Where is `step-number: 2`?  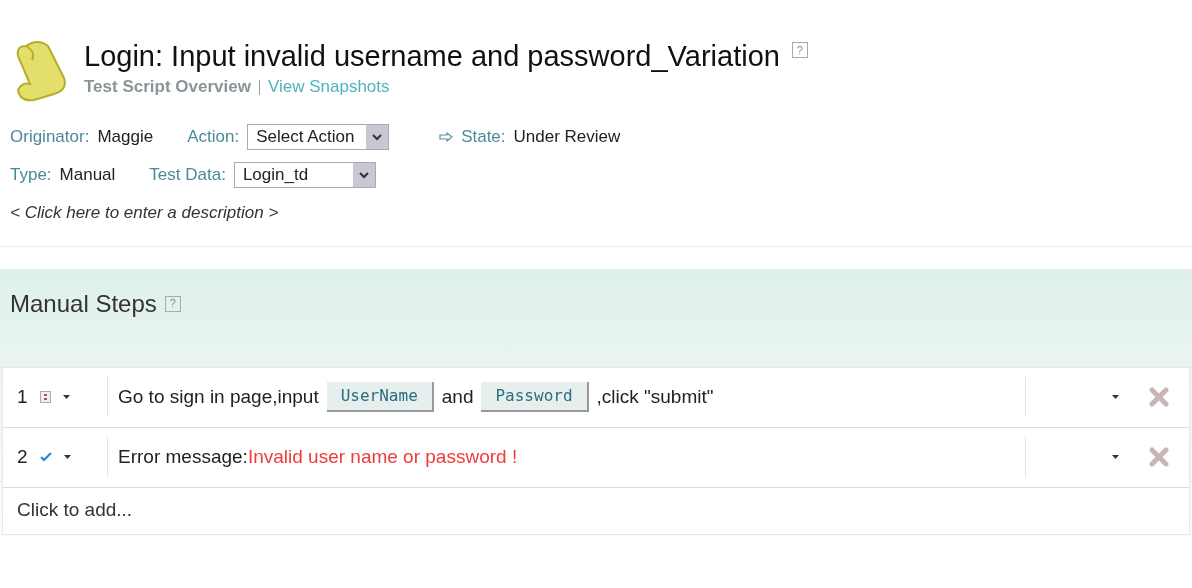 step-number: 2 is located at coordinates (22, 456).